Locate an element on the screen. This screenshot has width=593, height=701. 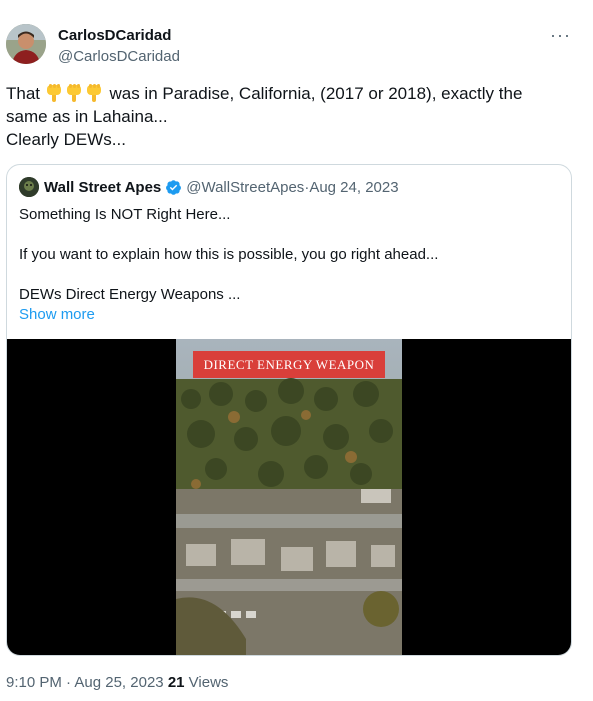
author-display-name: CarlosDCaridad is located at coordinates (114, 35).